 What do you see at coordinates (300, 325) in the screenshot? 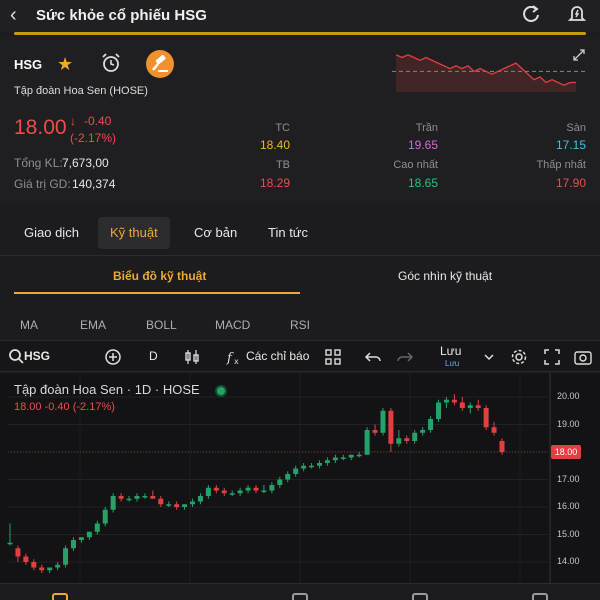
I see `indicator-rsi: RSI` at bounding box center [300, 325].